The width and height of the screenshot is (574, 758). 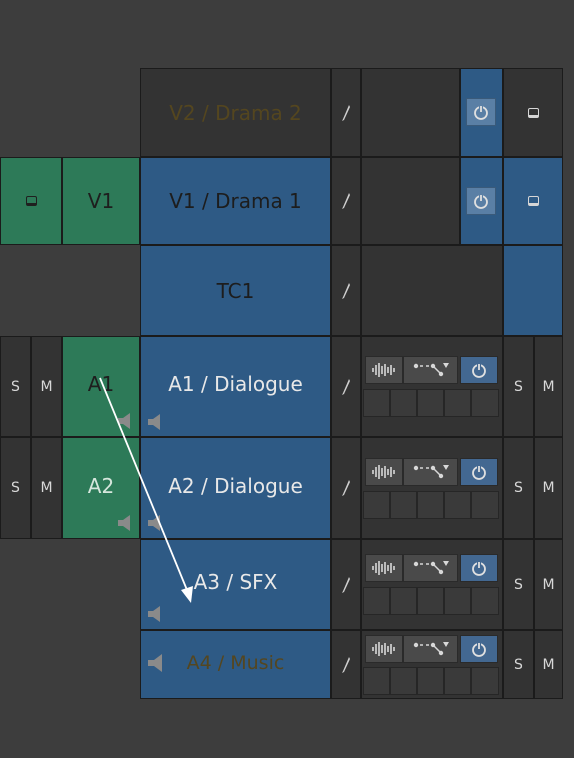 I want to click on track-name-v2: V2 / Drama 2, so click(x=235, y=112).